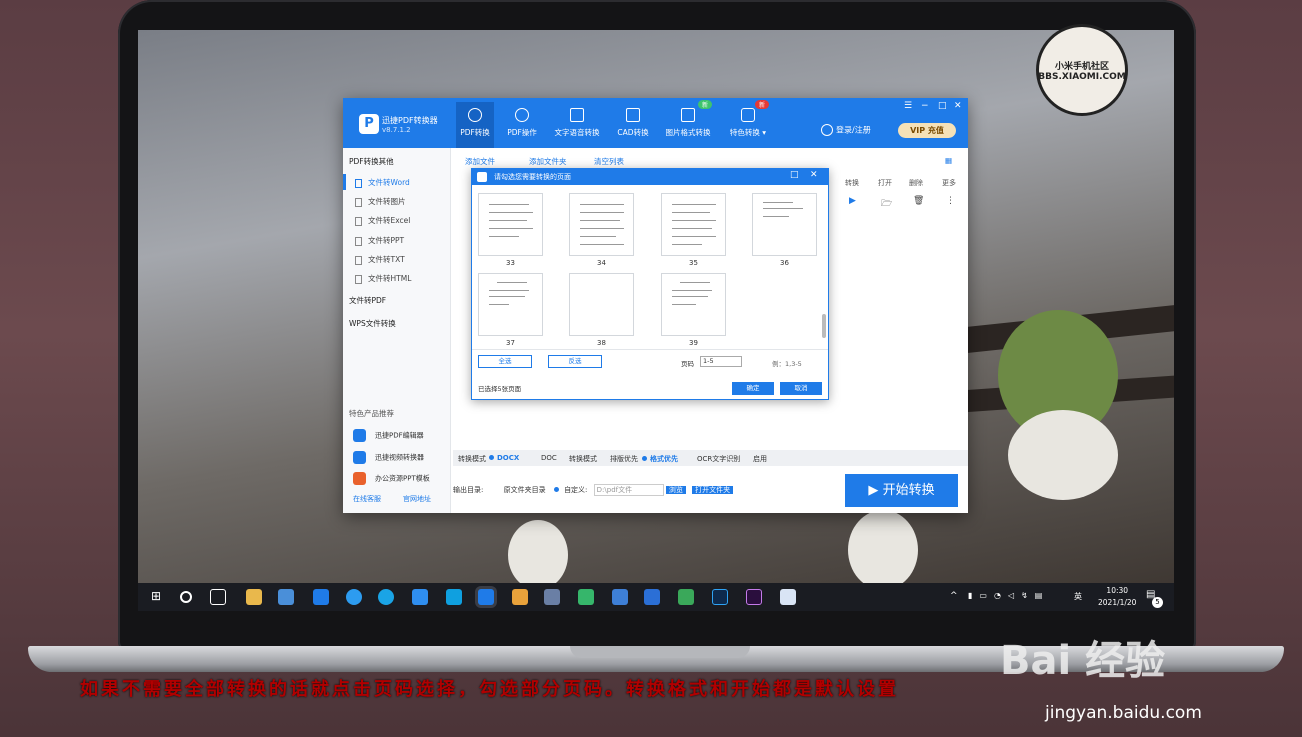 This screenshot has height=737, width=1302. What do you see at coordinates (1117, 597) in the screenshot?
I see `clock: 10:30 2021/1/20` at bounding box center [1117, 597].